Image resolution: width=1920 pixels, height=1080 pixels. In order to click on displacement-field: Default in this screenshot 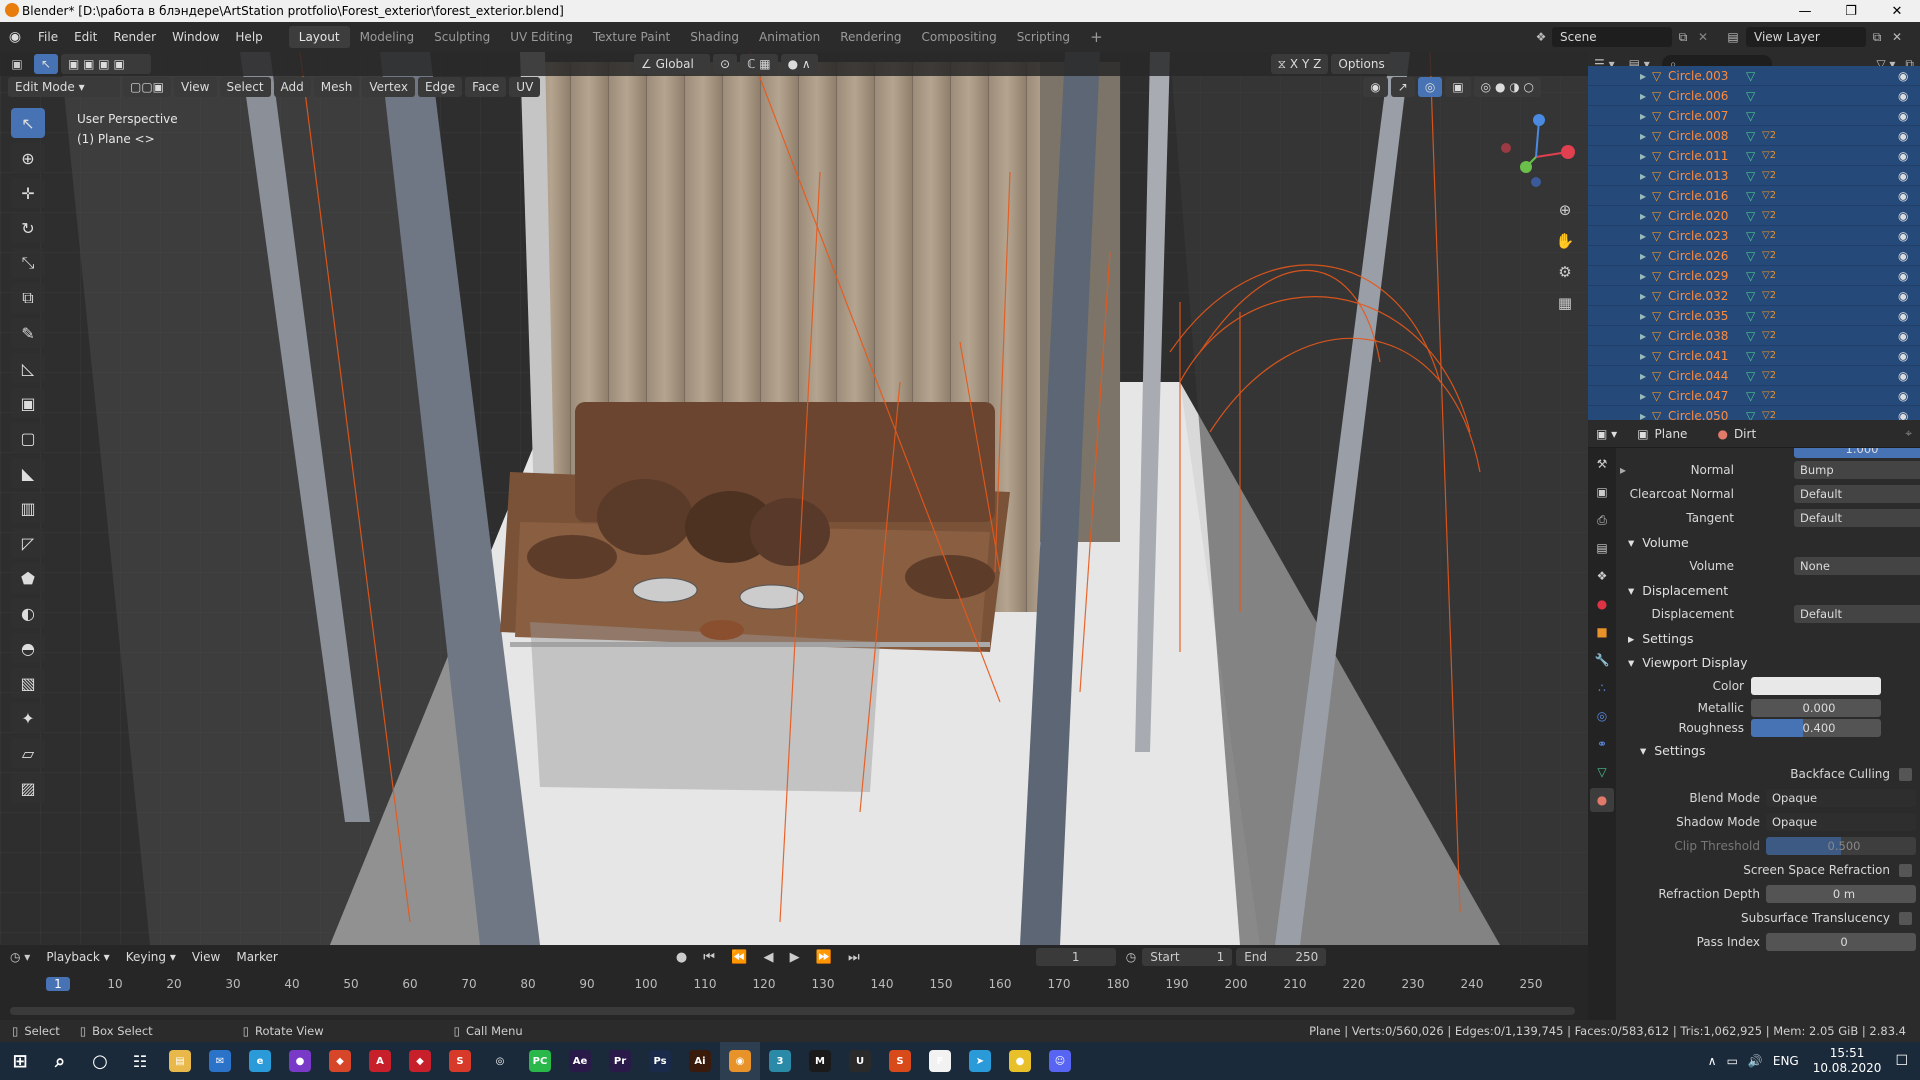, I will do `click(1857, 614)`.